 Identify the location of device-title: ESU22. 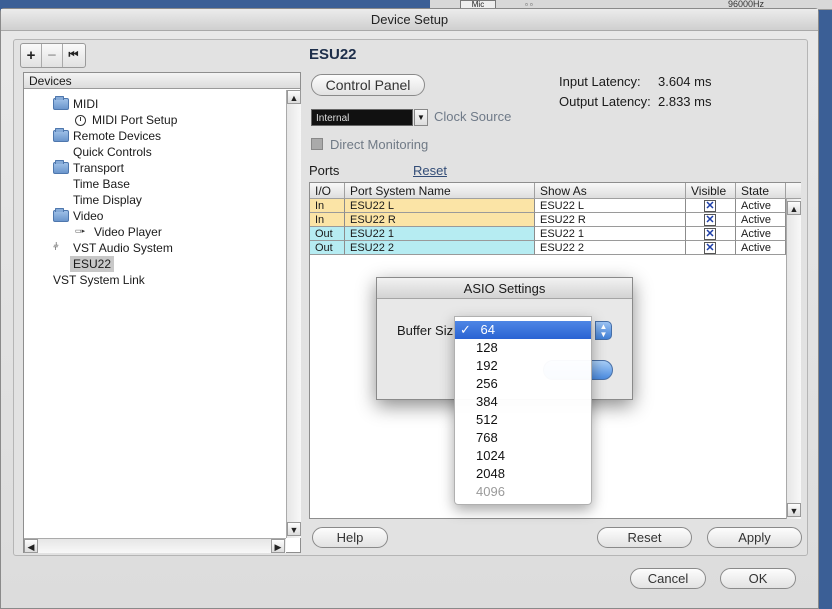
(333, 54).